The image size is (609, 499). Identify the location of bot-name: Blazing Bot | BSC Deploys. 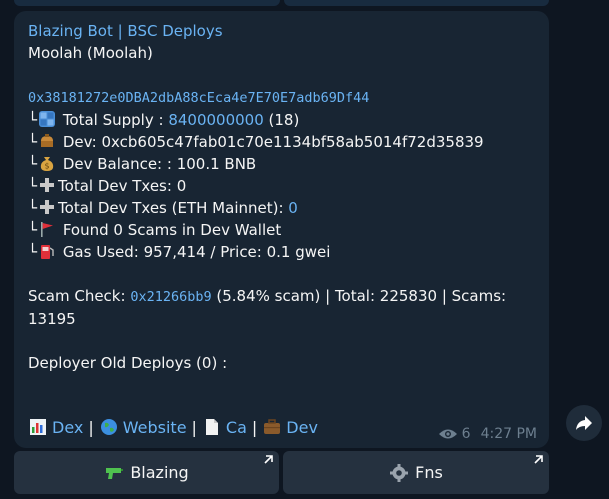
(125, 31).